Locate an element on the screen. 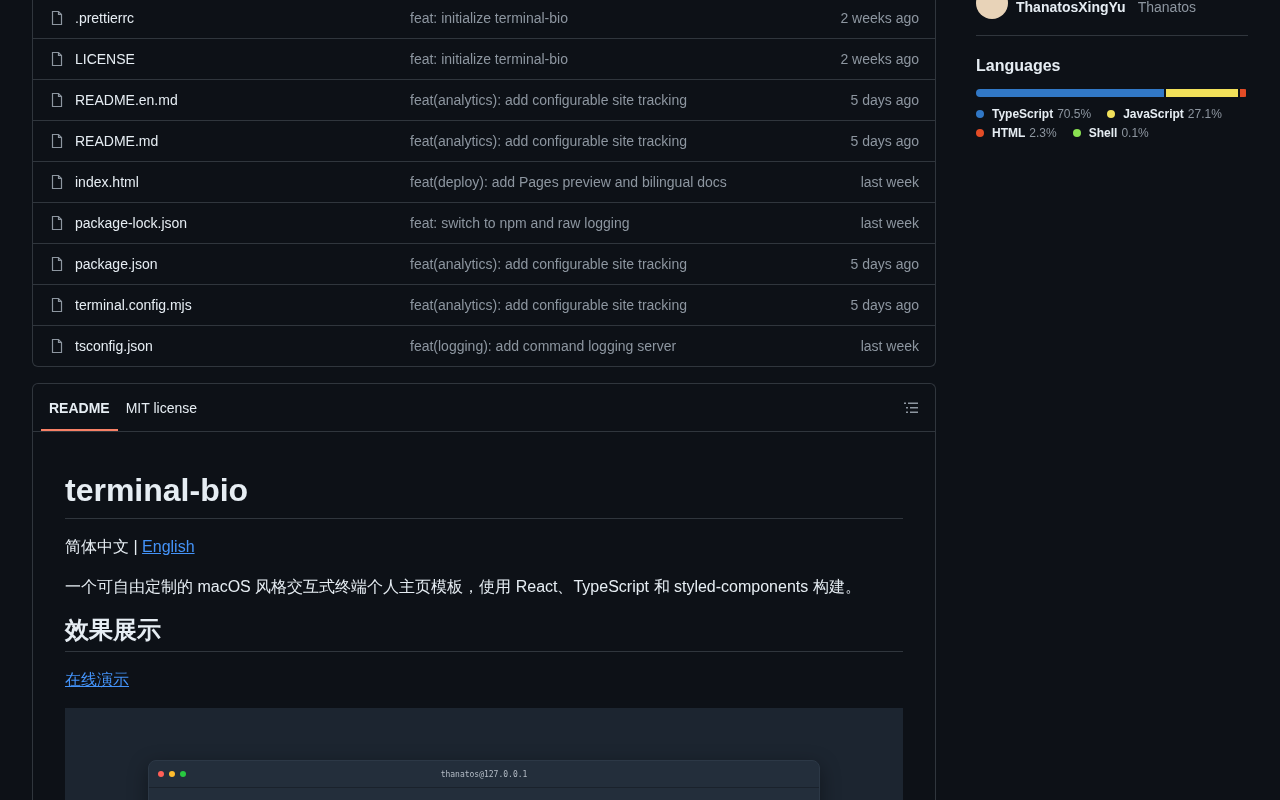  commit-message-link: feat(logging): add command logging server is located at coordinates (543, 346).